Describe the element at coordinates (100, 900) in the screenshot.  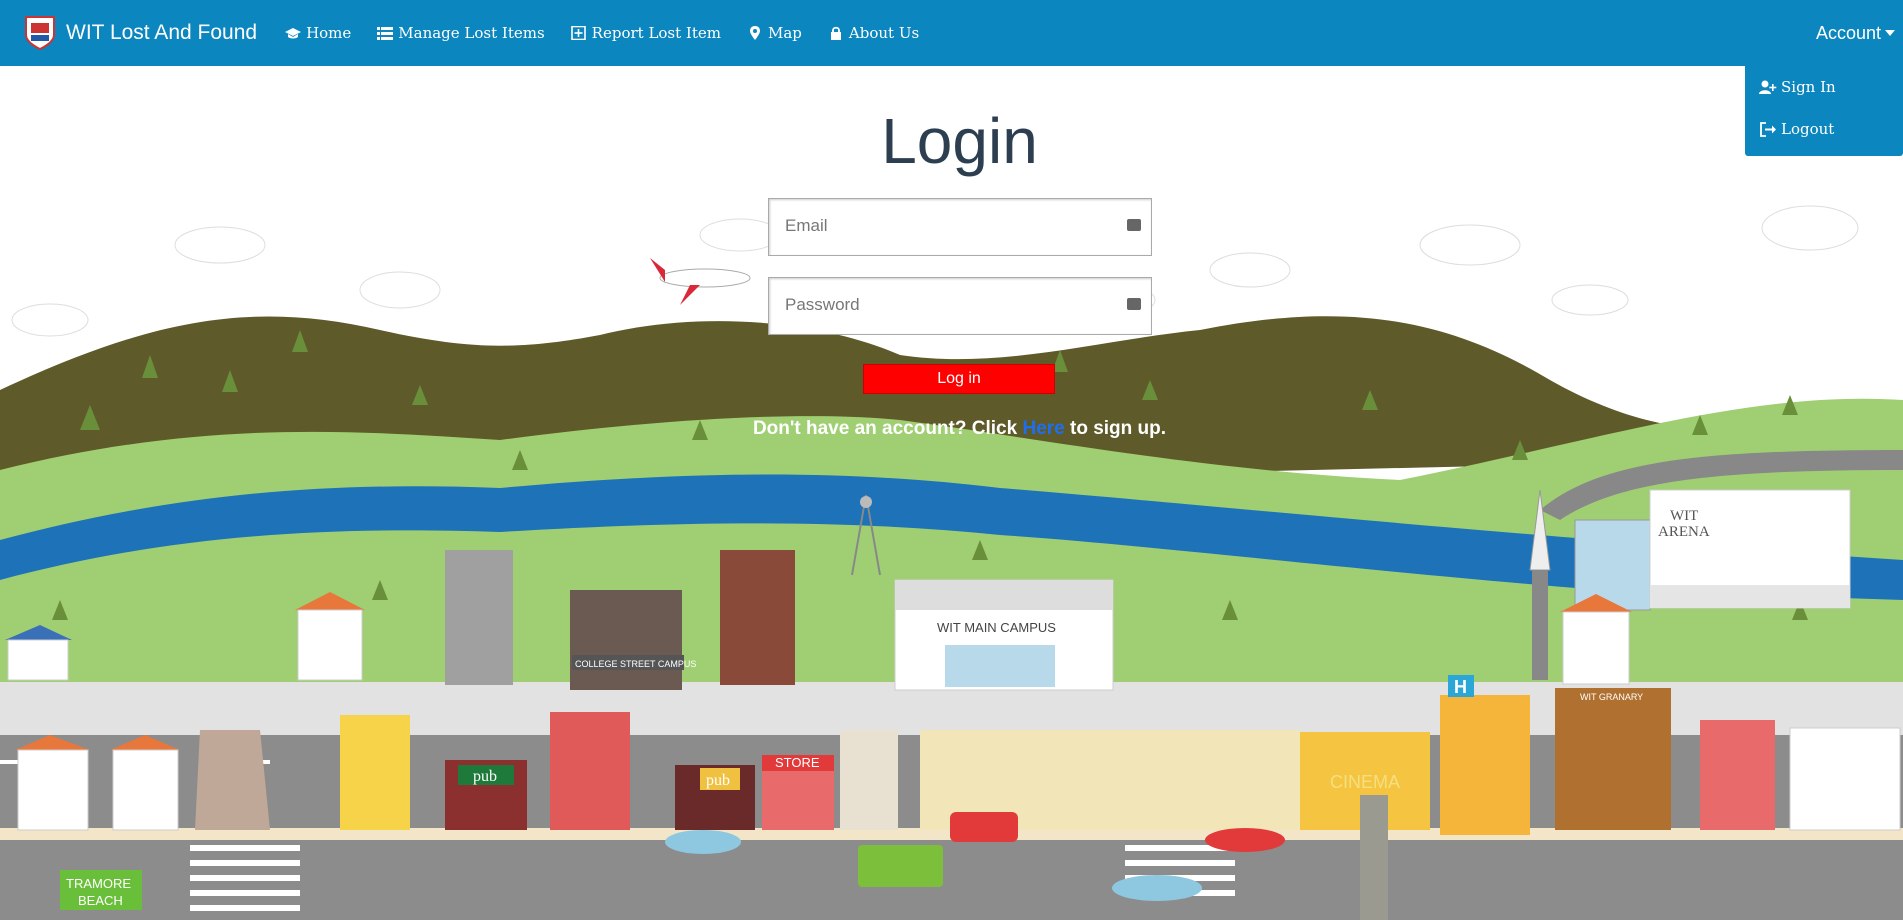
I see `svg-text: BEACH` at that location.